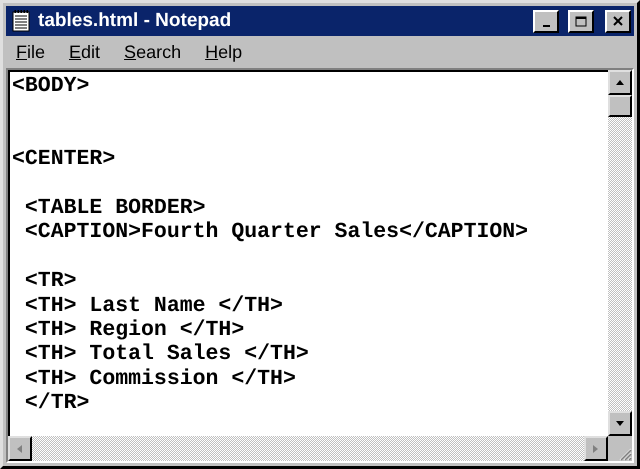 The width and height of the screenshot is (640, 469). Describe the element at coordinates (135, 21) in the screenshot. I see `window-title: tables.html - Notepad` at that location.